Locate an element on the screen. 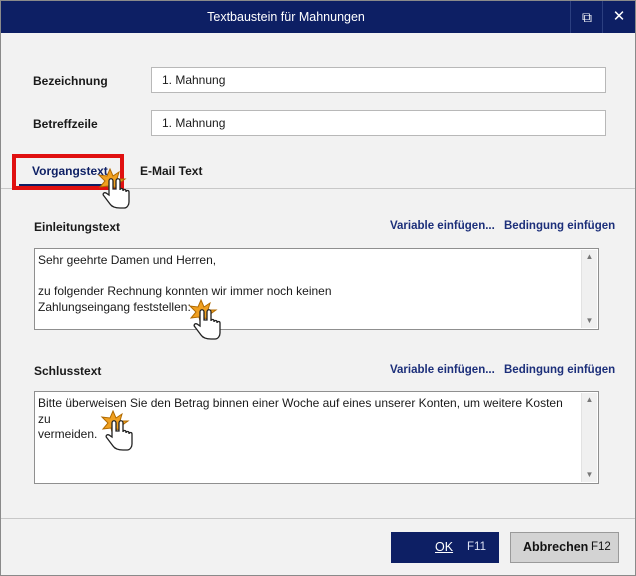 Image resolution: width=636 pixels, height=576 pixels. popout-icon: ⧉ is located at coordinates (586, 17).